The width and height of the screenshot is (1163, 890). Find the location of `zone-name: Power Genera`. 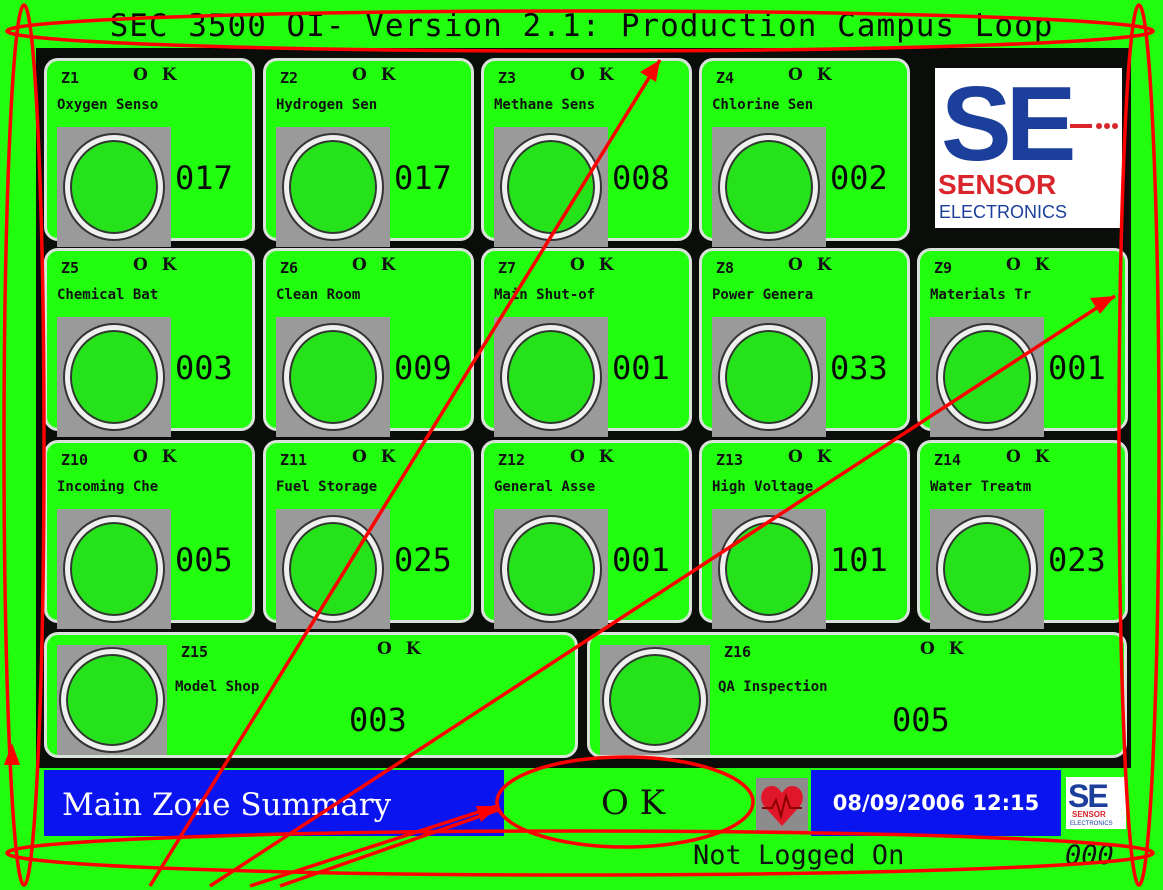

zone-name: Power Genera is located at coordinates (763, 295).